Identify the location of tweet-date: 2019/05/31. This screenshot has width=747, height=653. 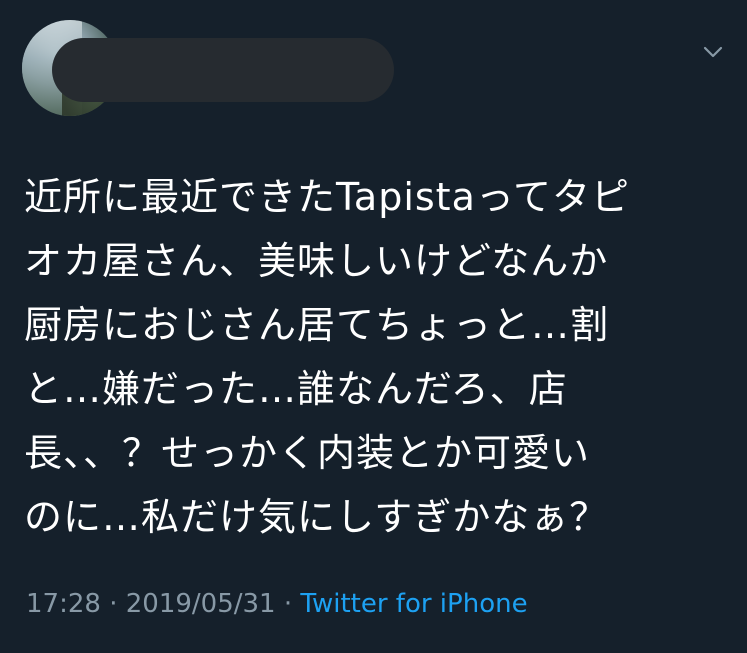
(201, 604).